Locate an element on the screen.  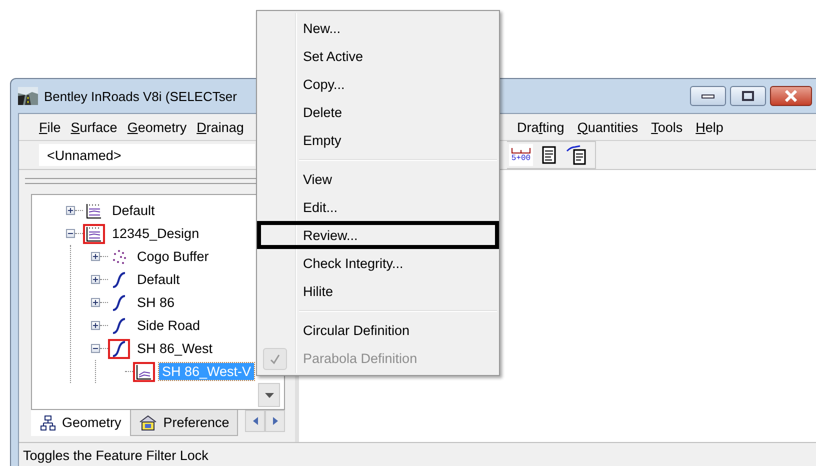
menu-item: Geometry is located at coordinates (157, 127).